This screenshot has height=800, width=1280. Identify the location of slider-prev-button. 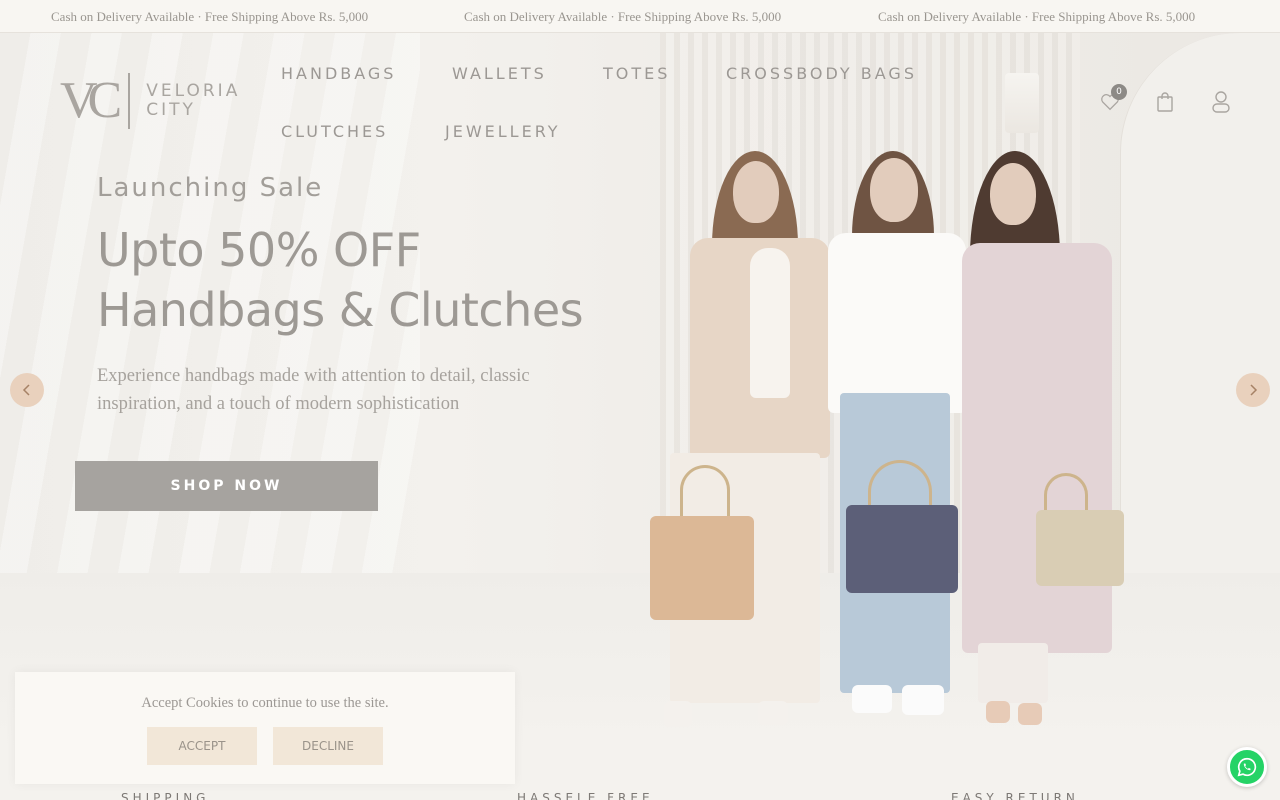
(27, 390).